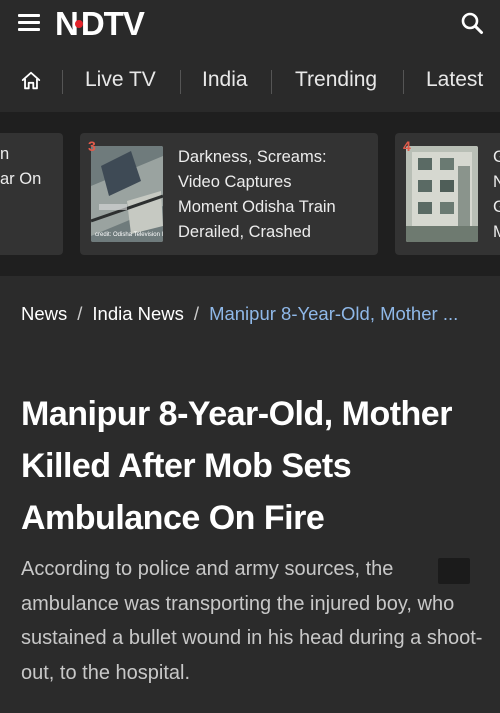 This screenshot has height=713, width=500. What do you see at coordinates (496, 232) in the screenshot?
I see `trending-card-line: M` at bounding box center [496, 232].